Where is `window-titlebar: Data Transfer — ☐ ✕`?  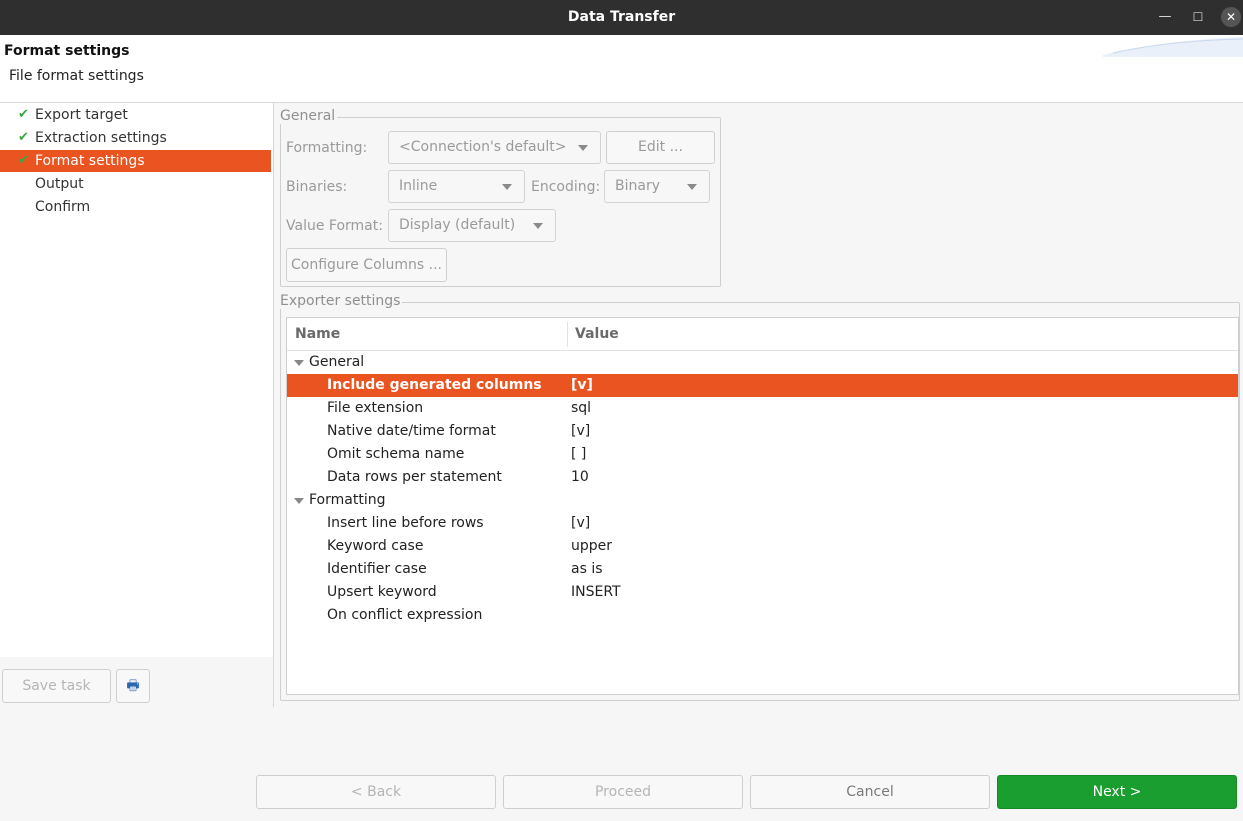 window-titlebar: Data Transfer — ☐ ✕ is located at coordinates (621, 17).